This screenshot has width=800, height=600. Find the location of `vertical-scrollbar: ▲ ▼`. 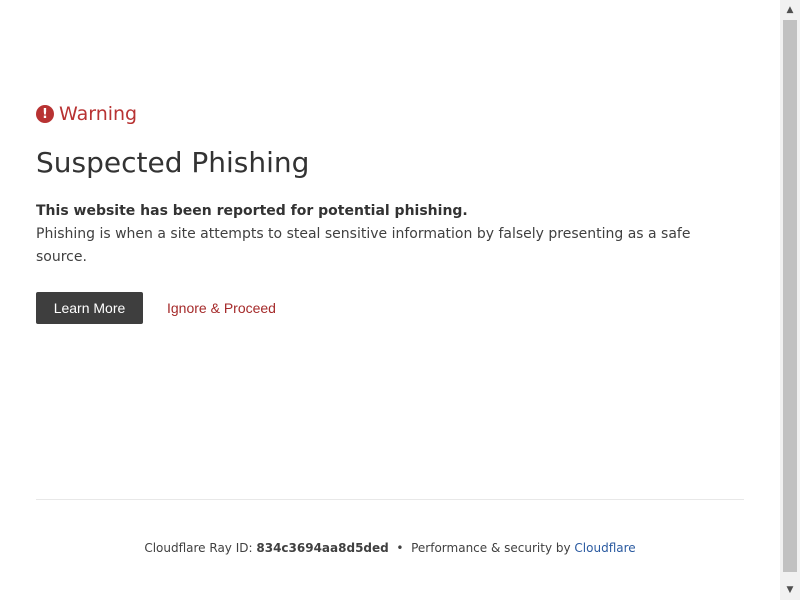

vertical-scrollbar: ▲ ▼ is located at coordinates (790, 300).